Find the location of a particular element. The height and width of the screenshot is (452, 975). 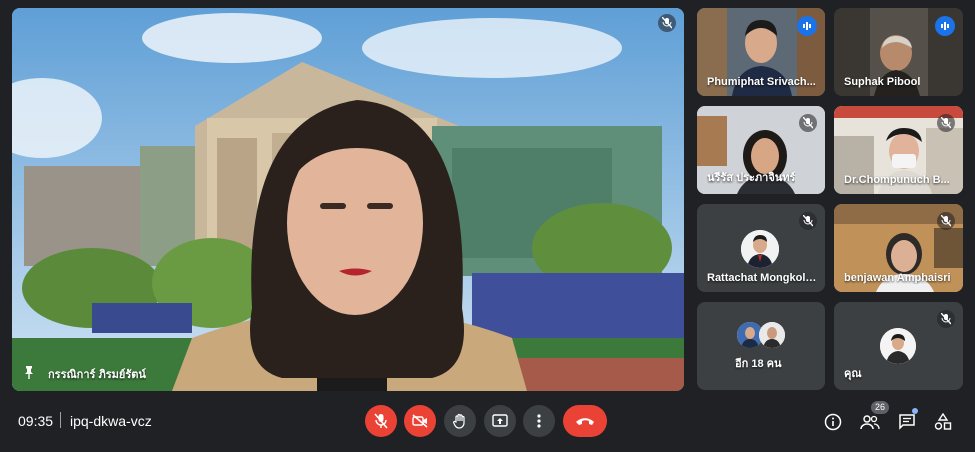

participant-tile-3: นรีรัส ประภาจินทร์ is located at coordinates (761, 150).